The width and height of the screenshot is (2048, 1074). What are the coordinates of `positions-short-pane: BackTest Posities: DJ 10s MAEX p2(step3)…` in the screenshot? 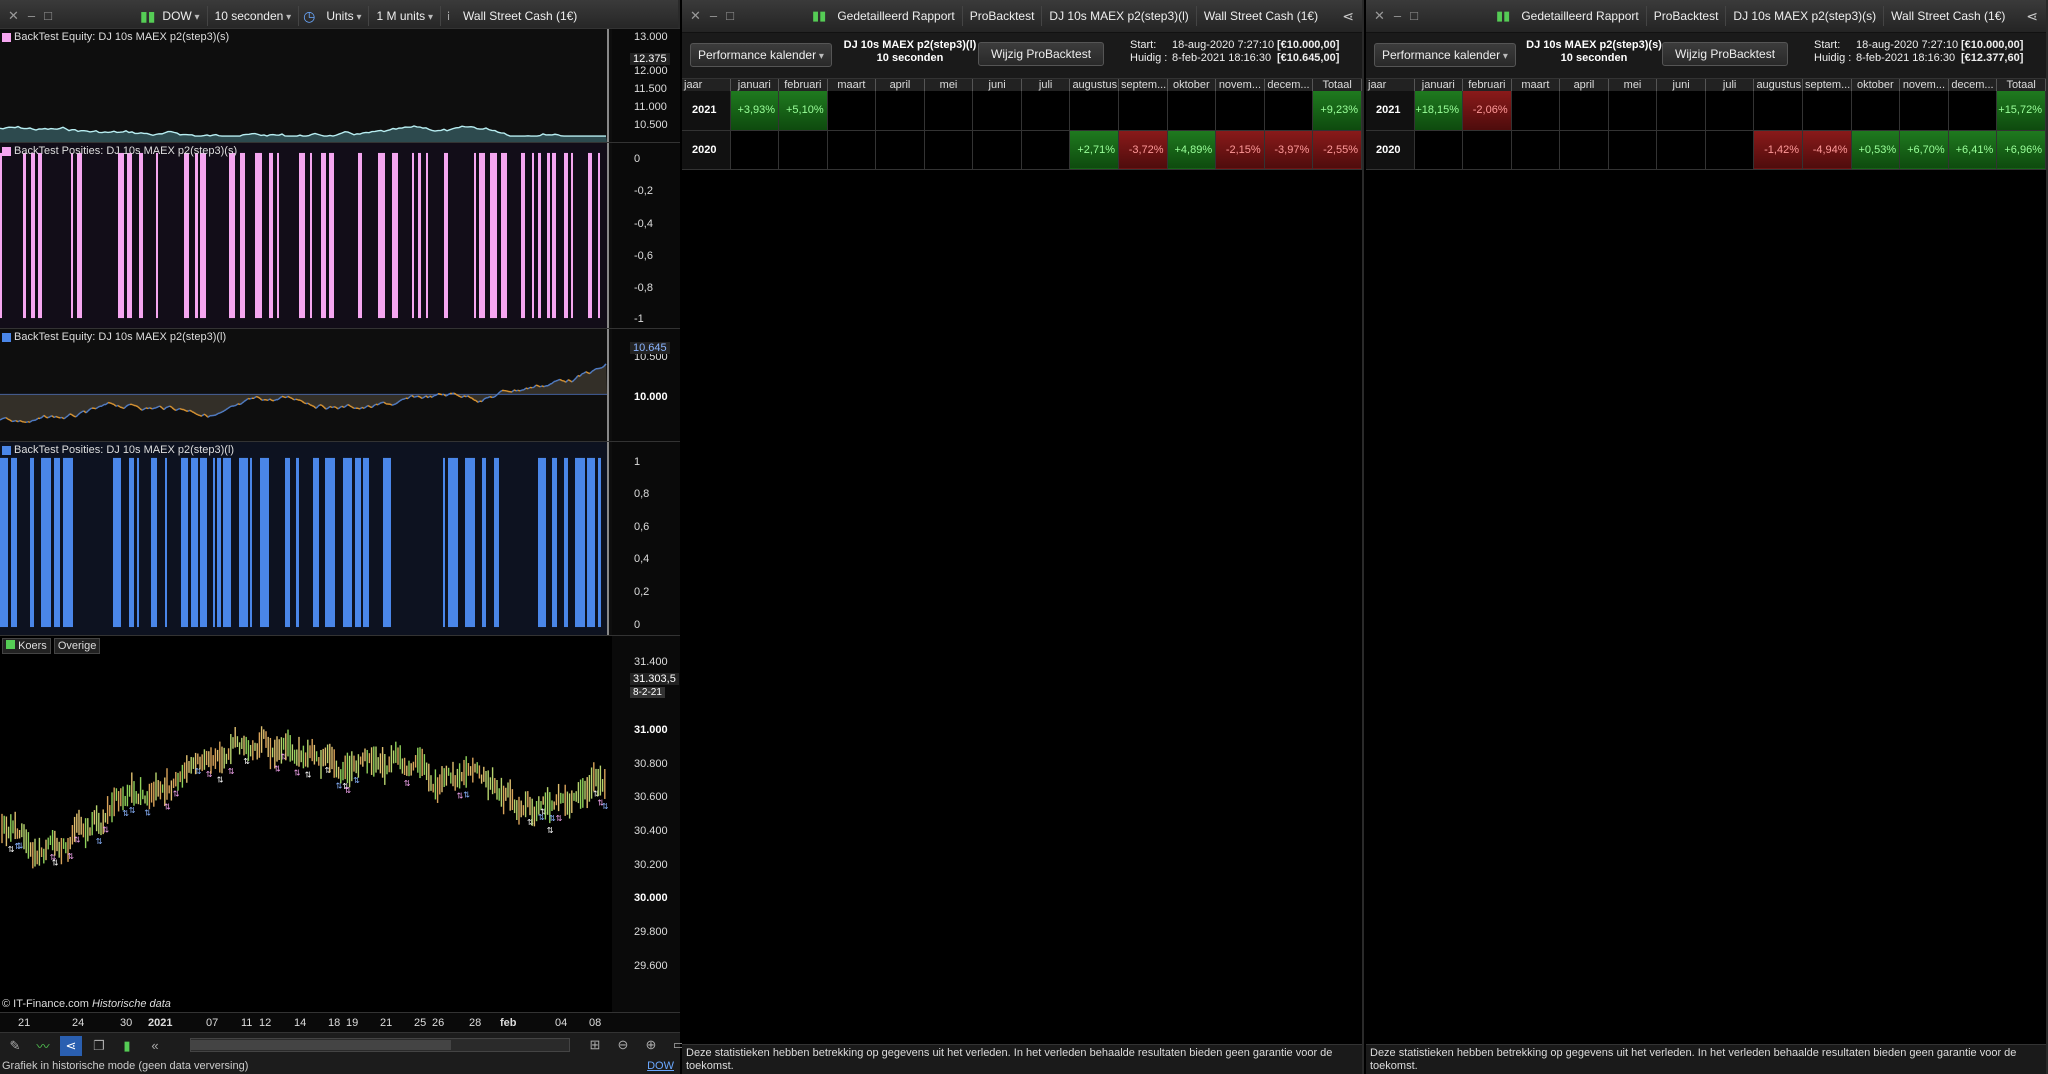 It's located at (340, 235).